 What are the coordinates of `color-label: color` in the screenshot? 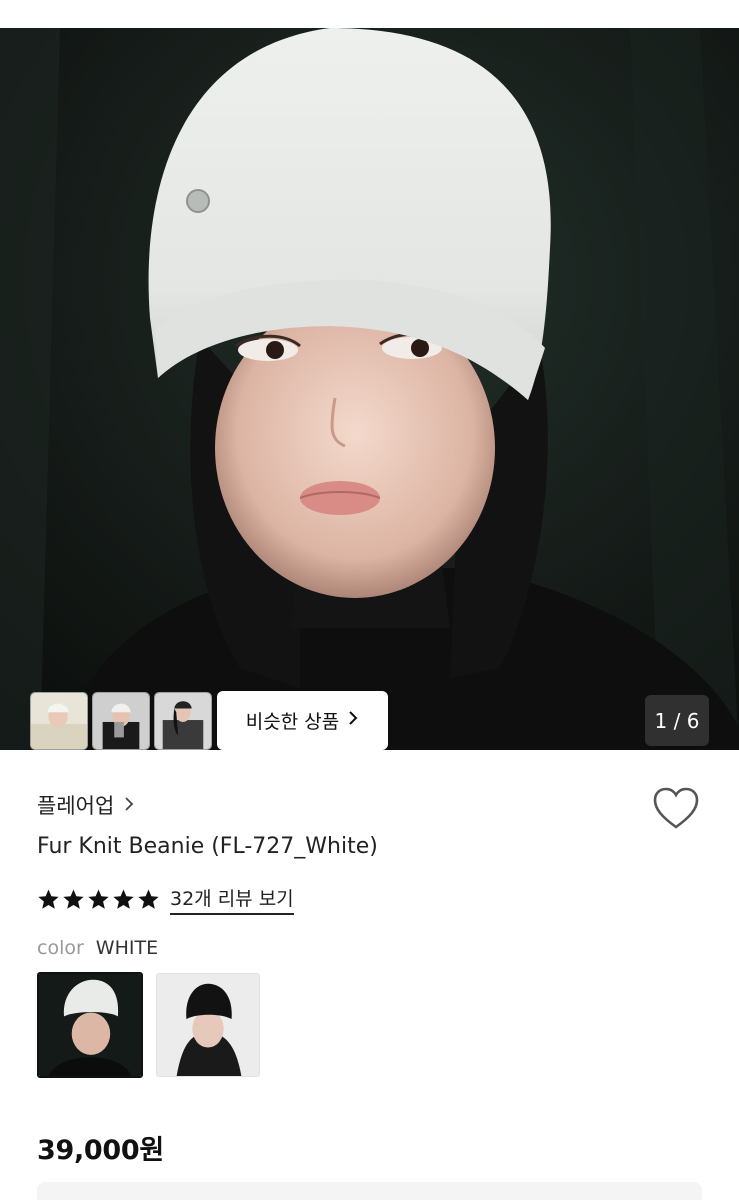 It's located at (60, 948).